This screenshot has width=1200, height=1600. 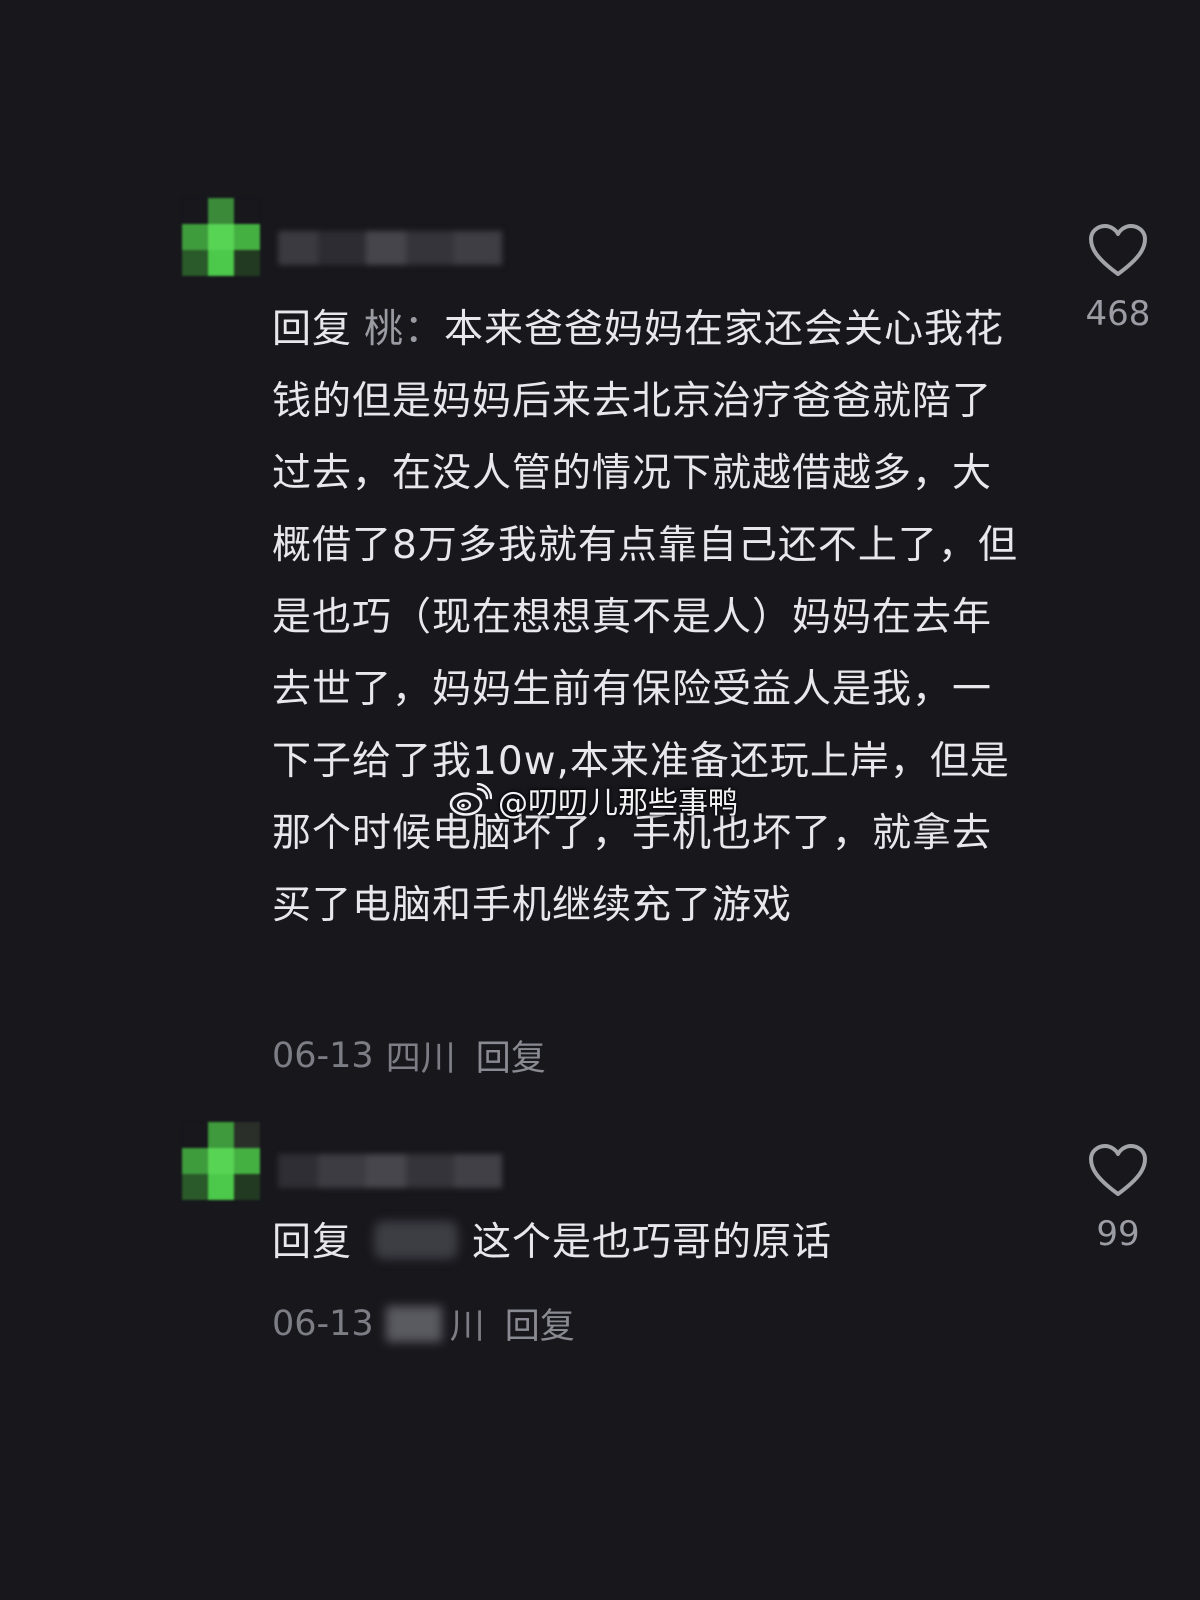 What do you see at coordinates (470, 799) in the screenshot?
I see `weibo-icon` at bounding box center [470, 799].